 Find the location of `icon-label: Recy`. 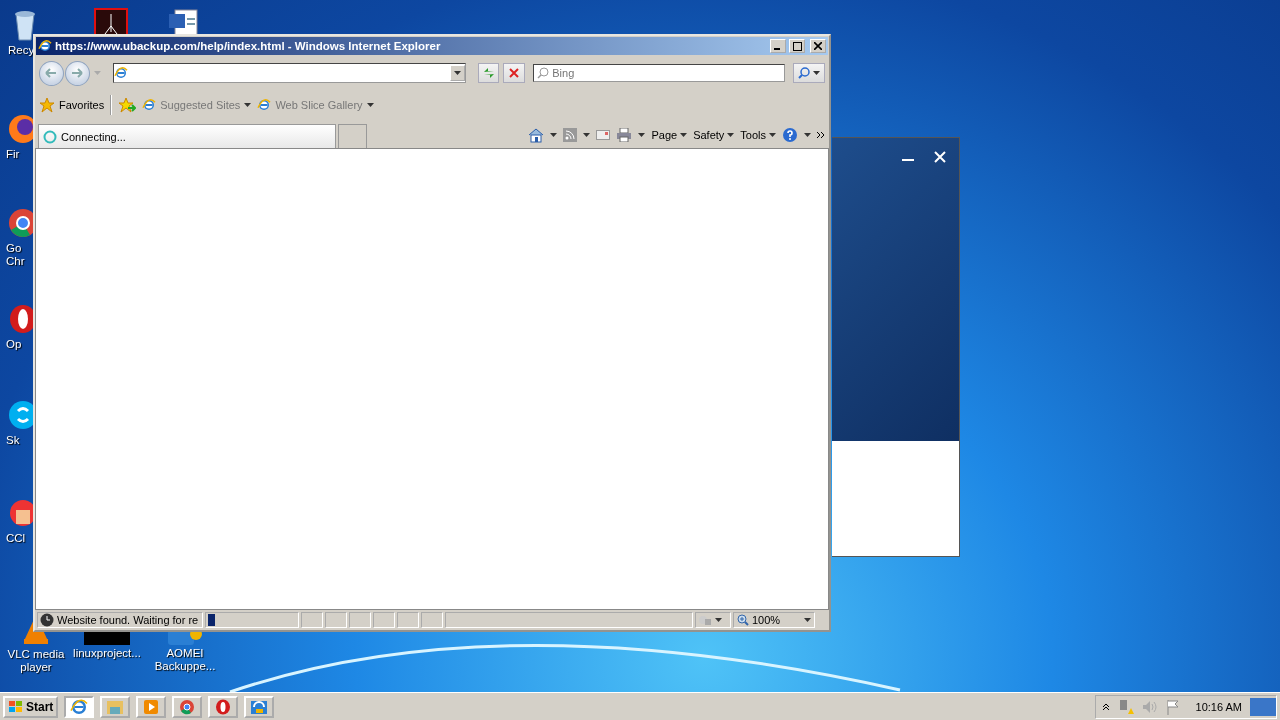

icon-label: Recy is located at coordinates (21, 50).